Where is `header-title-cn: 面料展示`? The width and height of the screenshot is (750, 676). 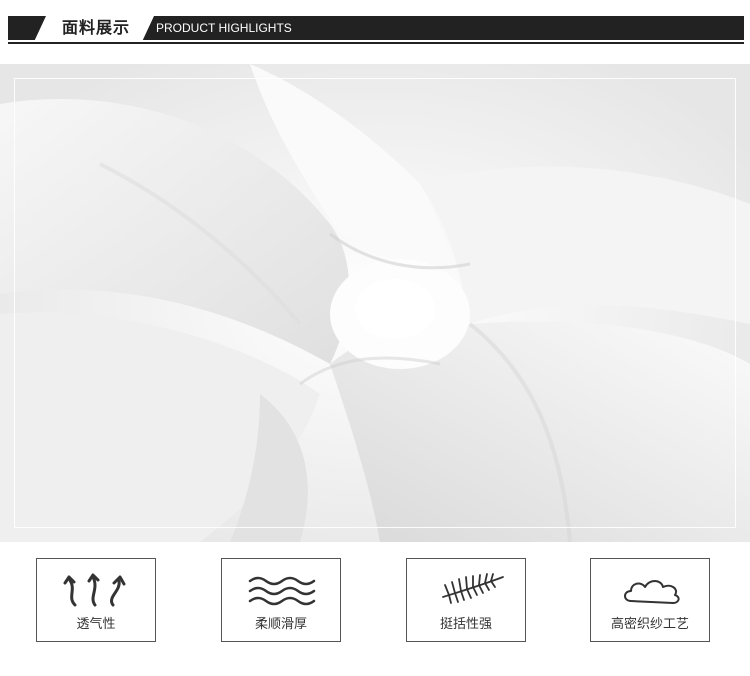 header-title-cn: 面料展示 is located at coordinates (96, 27).